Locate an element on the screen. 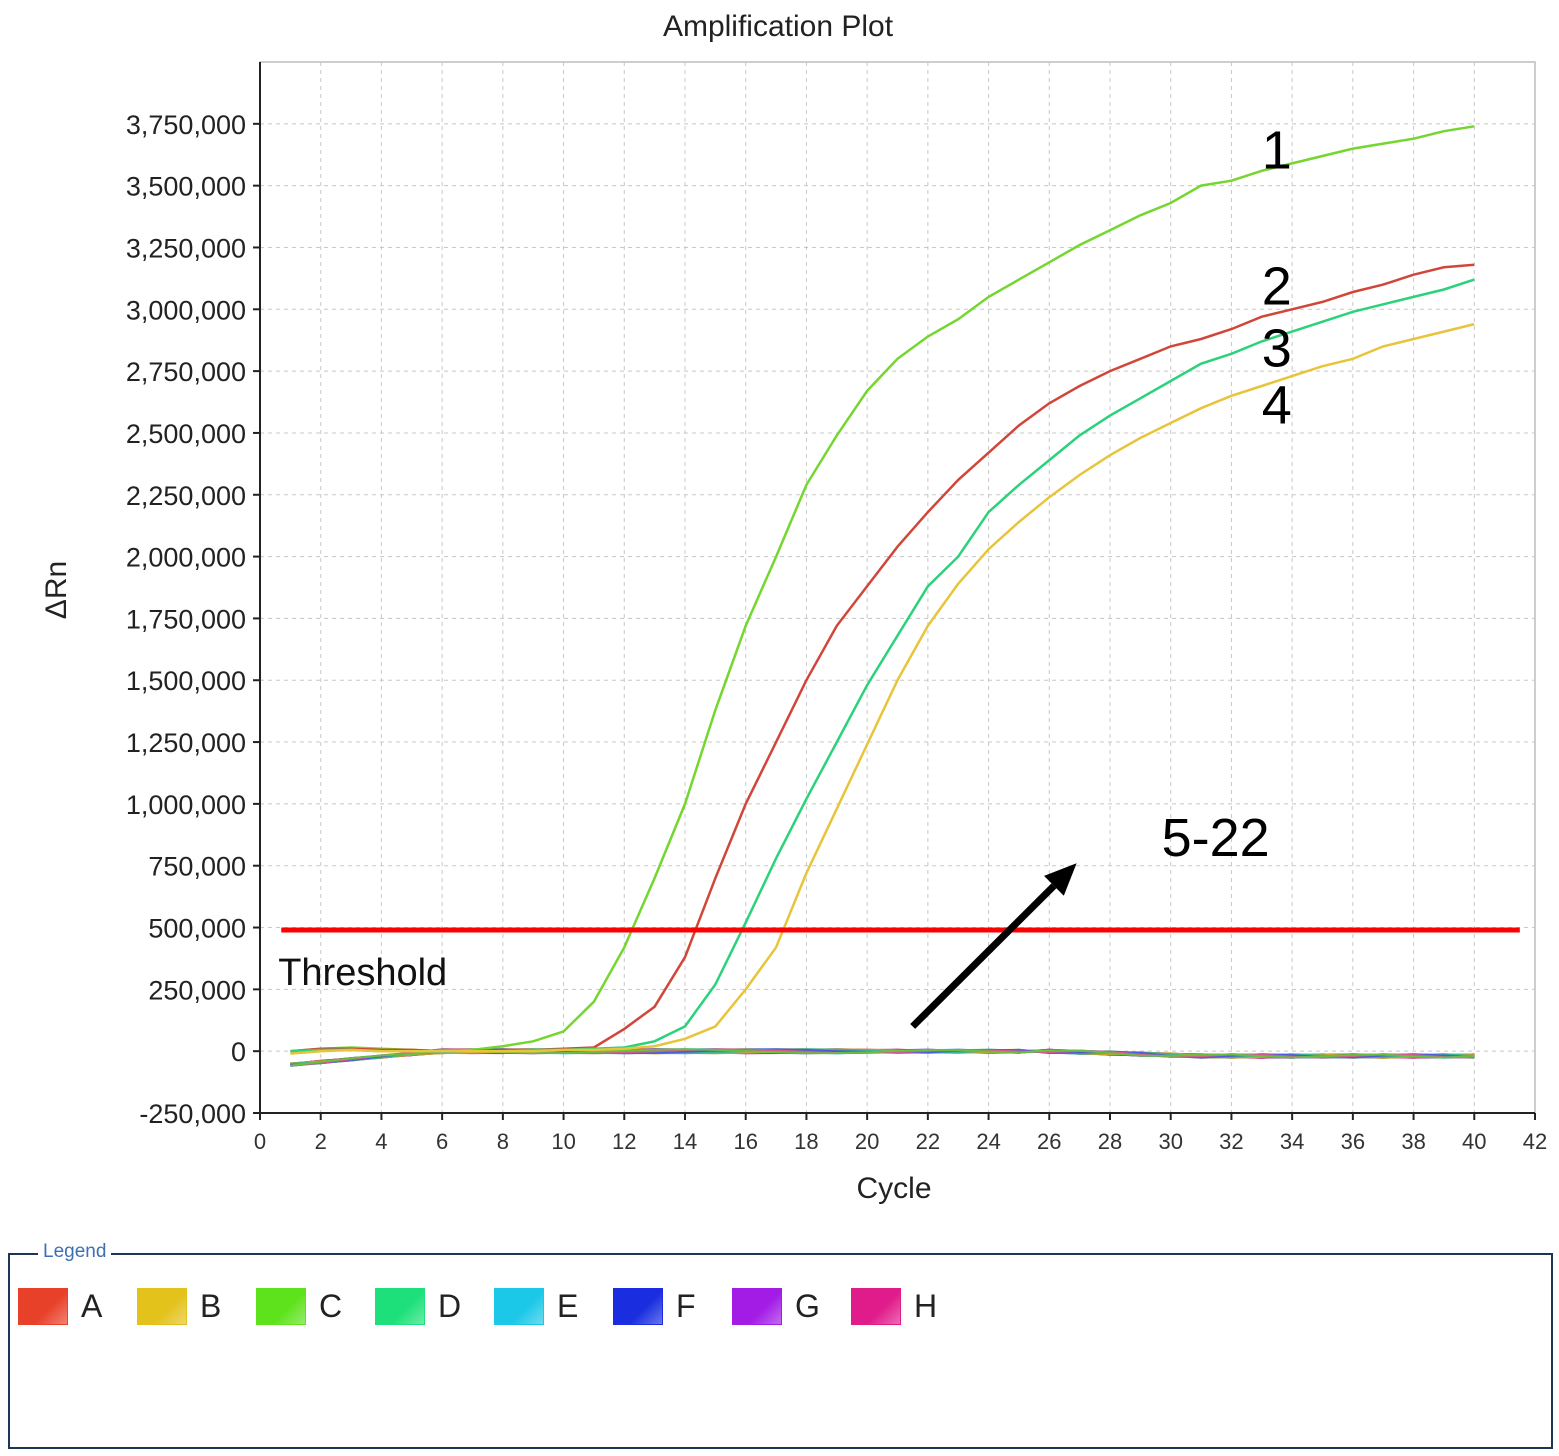 The image size is (1559, 1456). x-tick-label: 26 is located at coordinates (1049, 1141).